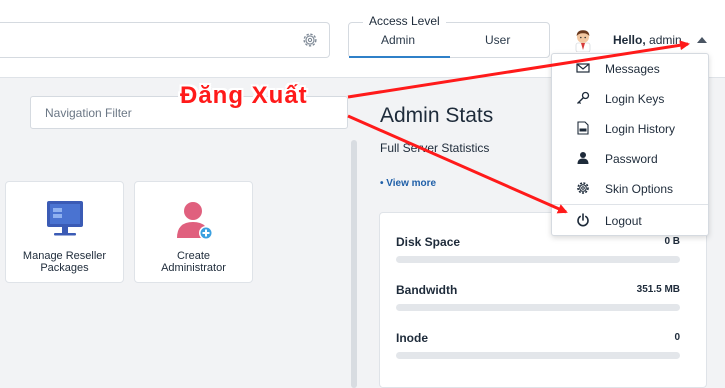 Image resolution: width=725 pixels, height=388 pixels. What do you see at coordinates (583, 98) in the screenshot?
I see `key-icon` at bounding box center [583, 98].